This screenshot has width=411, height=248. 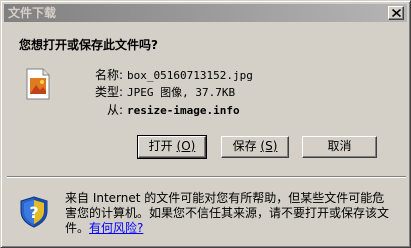 What do you see at coordinates (32, 13) in the screenshot?
I see `window-title: 文件下载` at bounding box center [32, 13].